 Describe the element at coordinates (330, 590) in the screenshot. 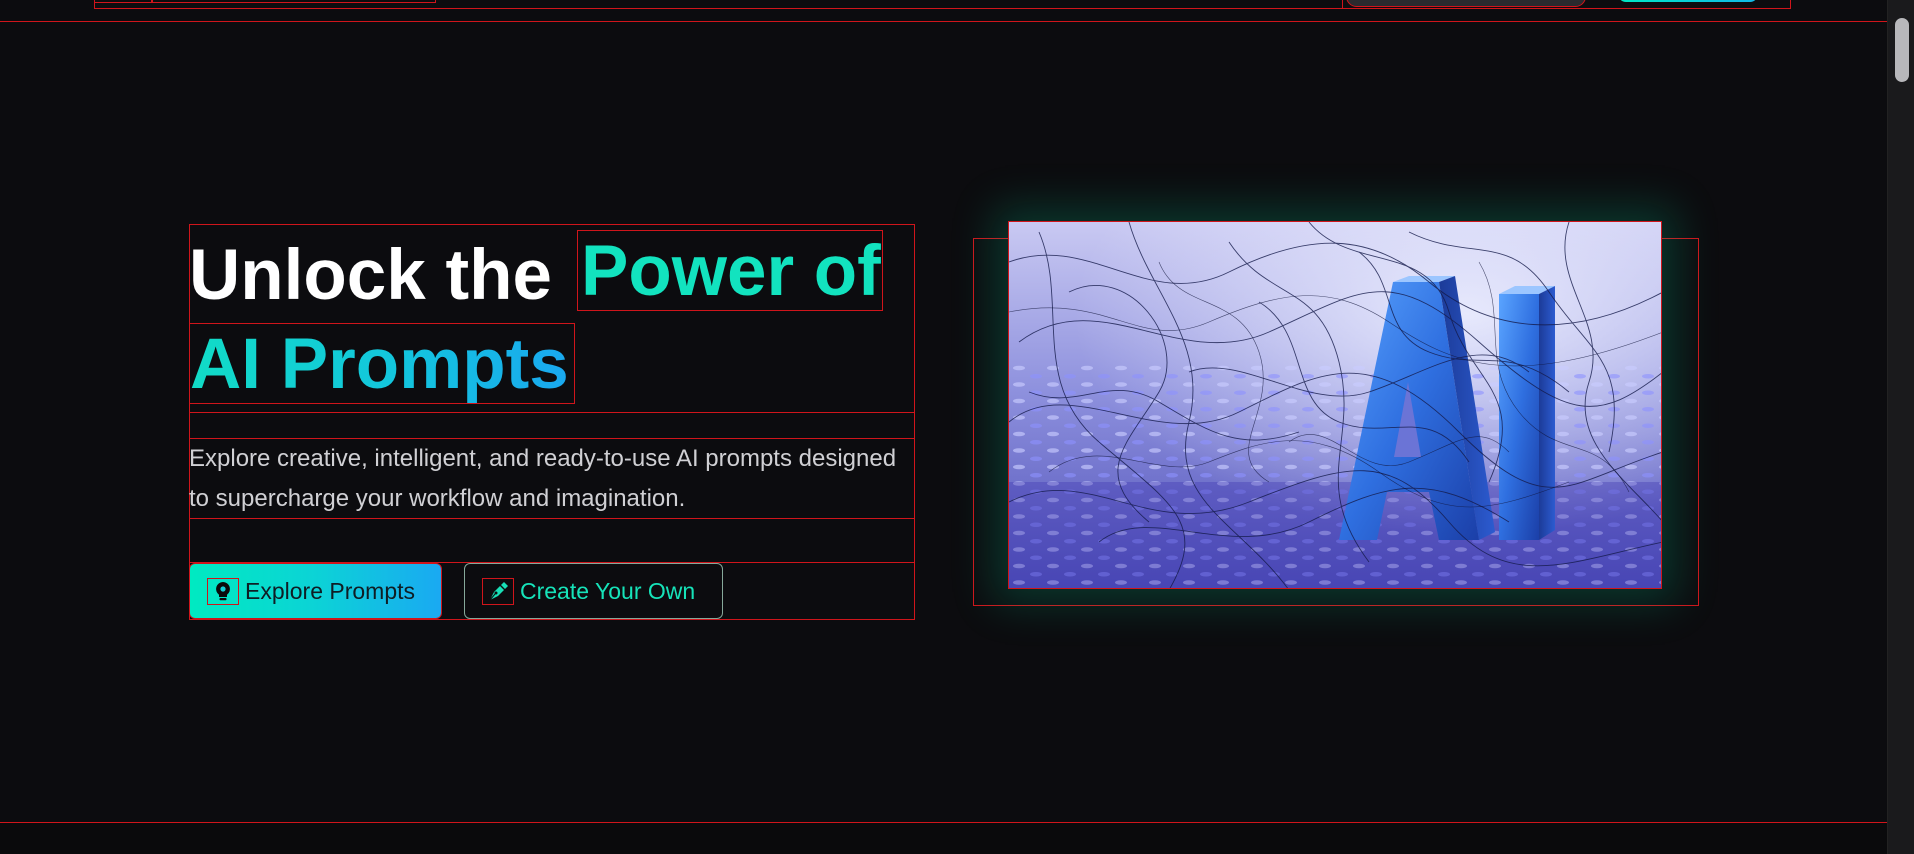

I see `explore-prompts-label: Explore Prompts` at that location.